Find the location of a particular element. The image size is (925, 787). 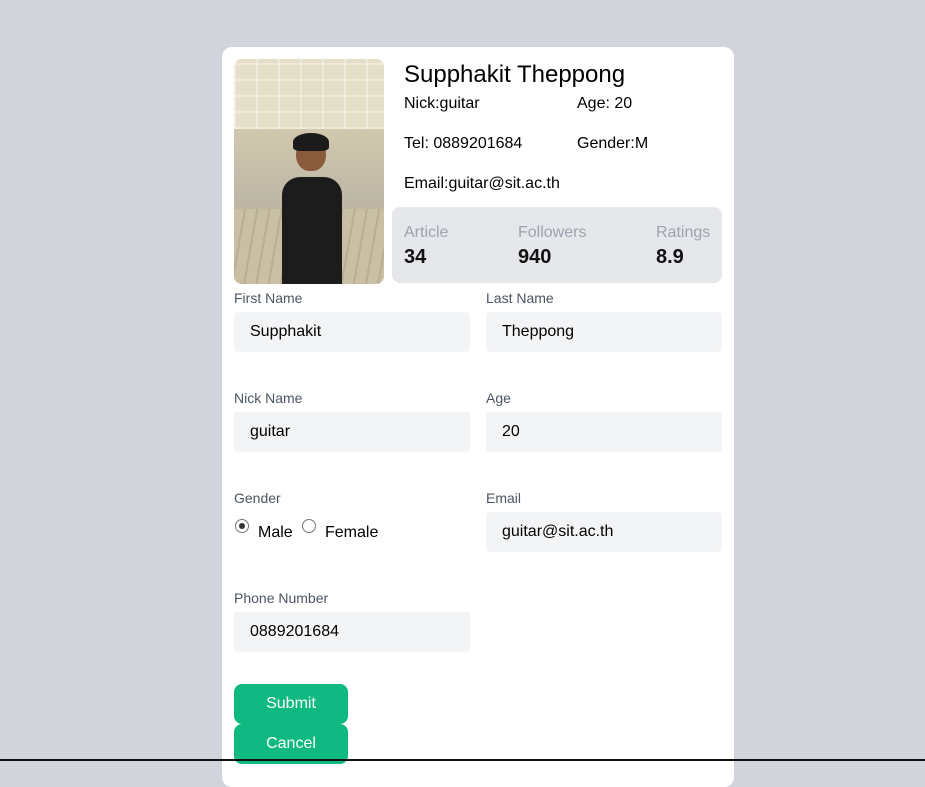

profile-photo is located at coordinates (309, 171).